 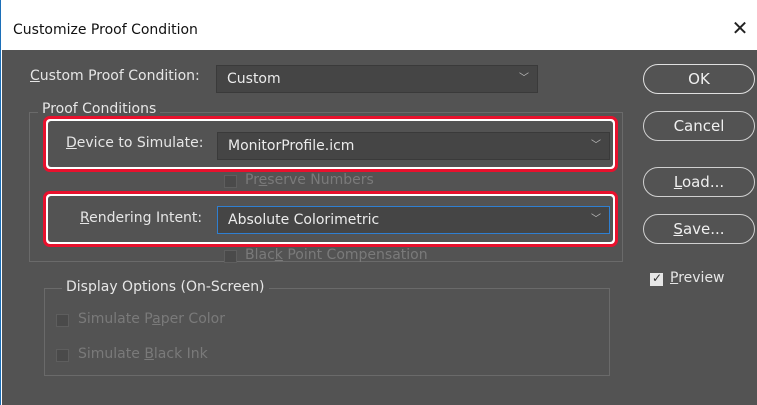 I want to click on device-label: Device to Simulate:, so click(x=135, y=143).